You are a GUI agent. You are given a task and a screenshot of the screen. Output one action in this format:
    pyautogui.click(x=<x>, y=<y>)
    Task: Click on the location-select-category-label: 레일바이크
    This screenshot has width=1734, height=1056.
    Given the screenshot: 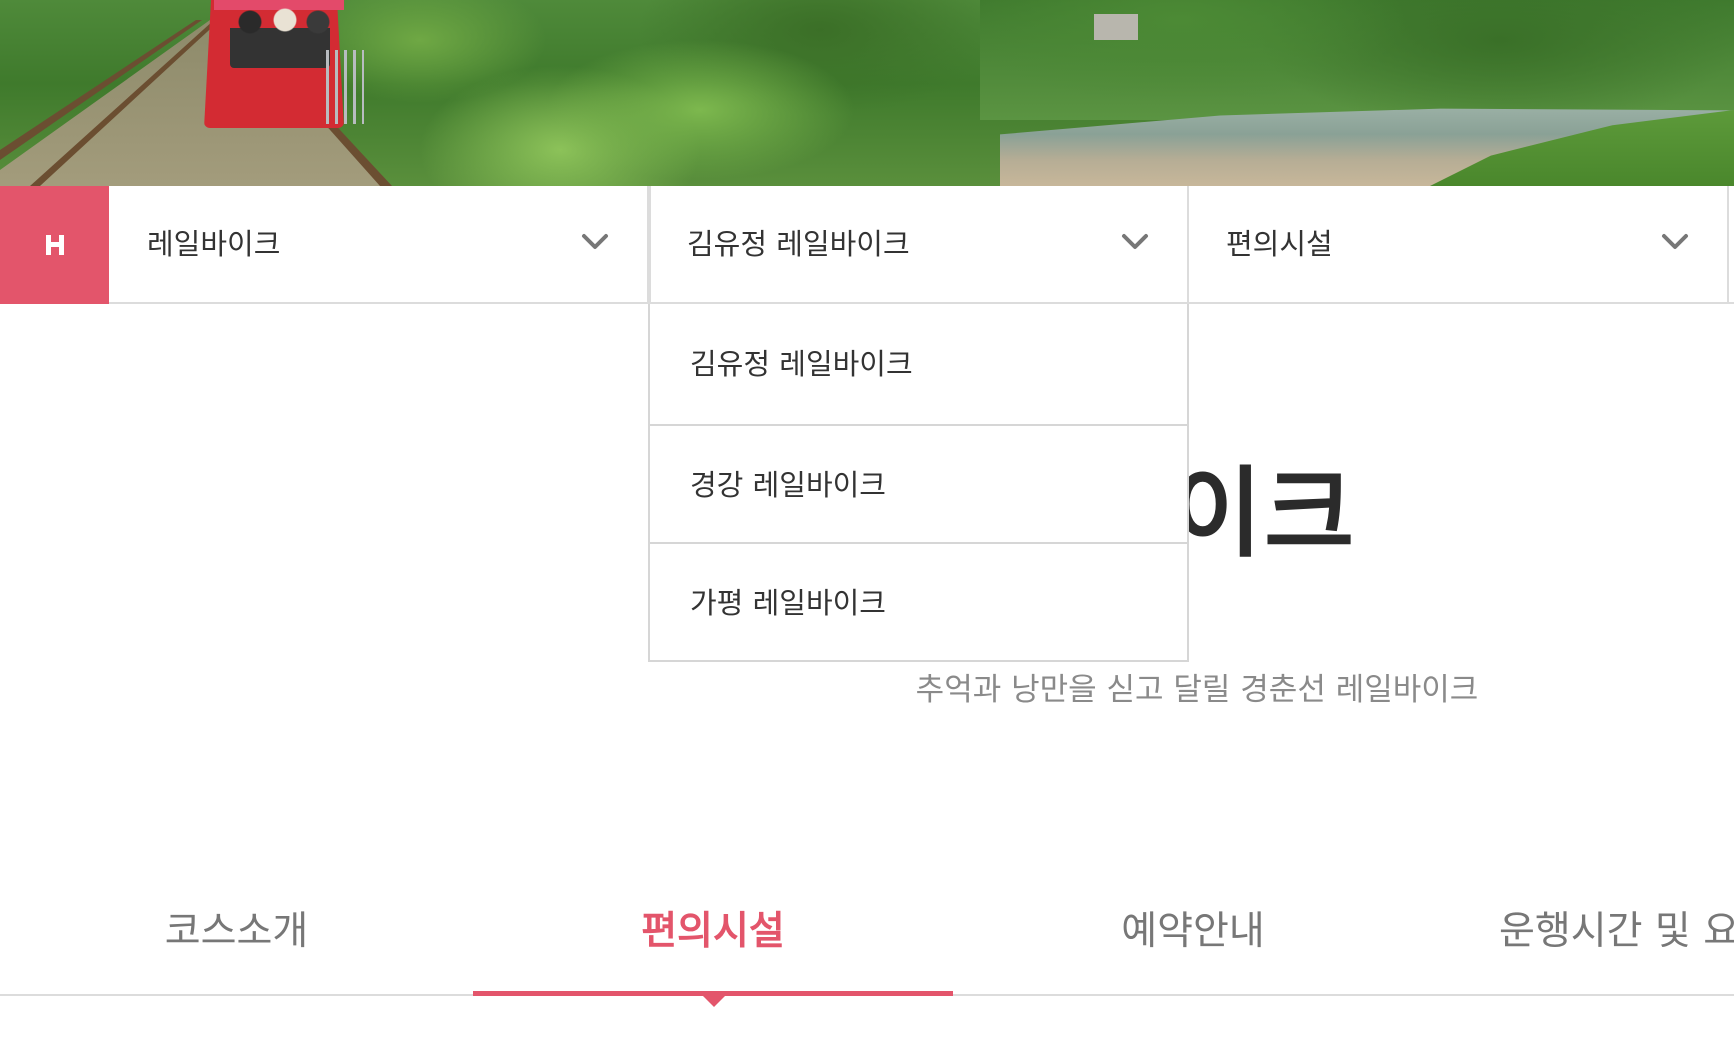 What is the action you would take?
    pyautogui.click(x=214, y=244)
    